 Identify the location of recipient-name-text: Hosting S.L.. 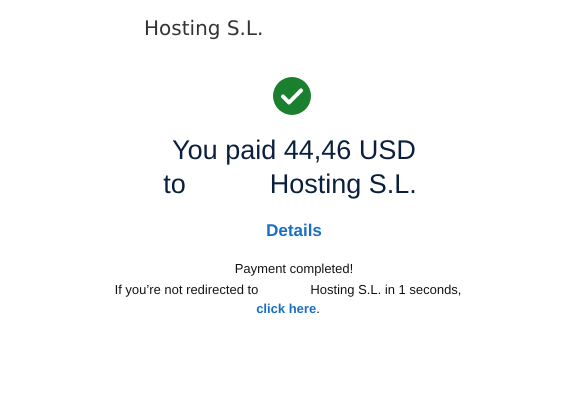
(343, 184).